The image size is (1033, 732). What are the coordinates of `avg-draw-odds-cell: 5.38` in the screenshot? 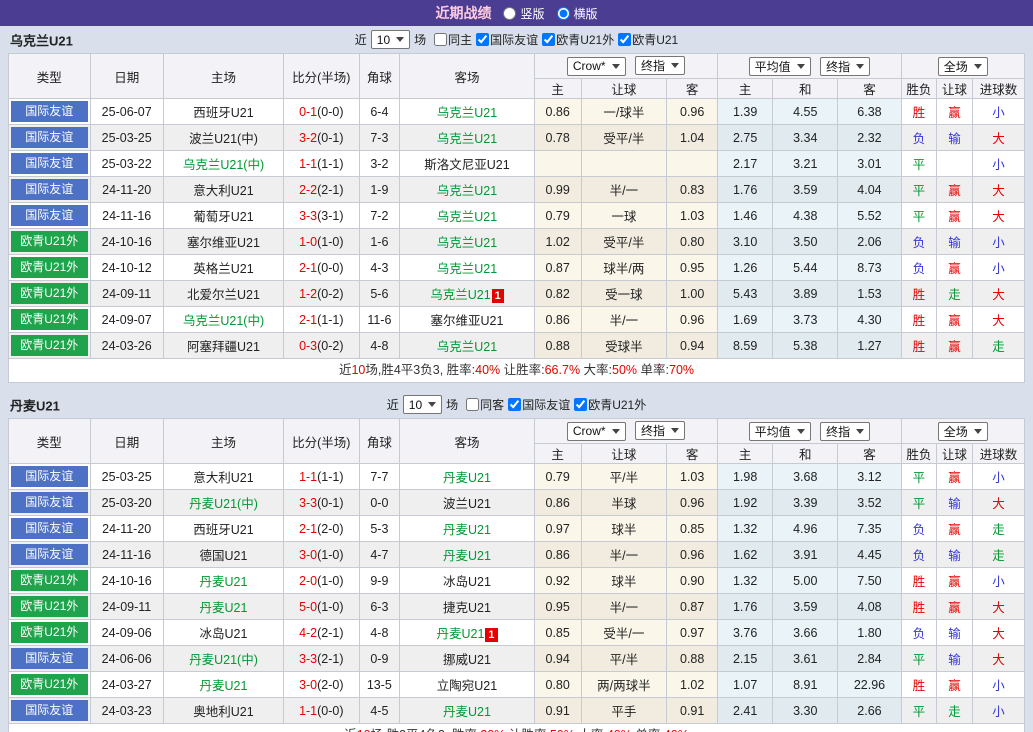 It's located at (805, 345).